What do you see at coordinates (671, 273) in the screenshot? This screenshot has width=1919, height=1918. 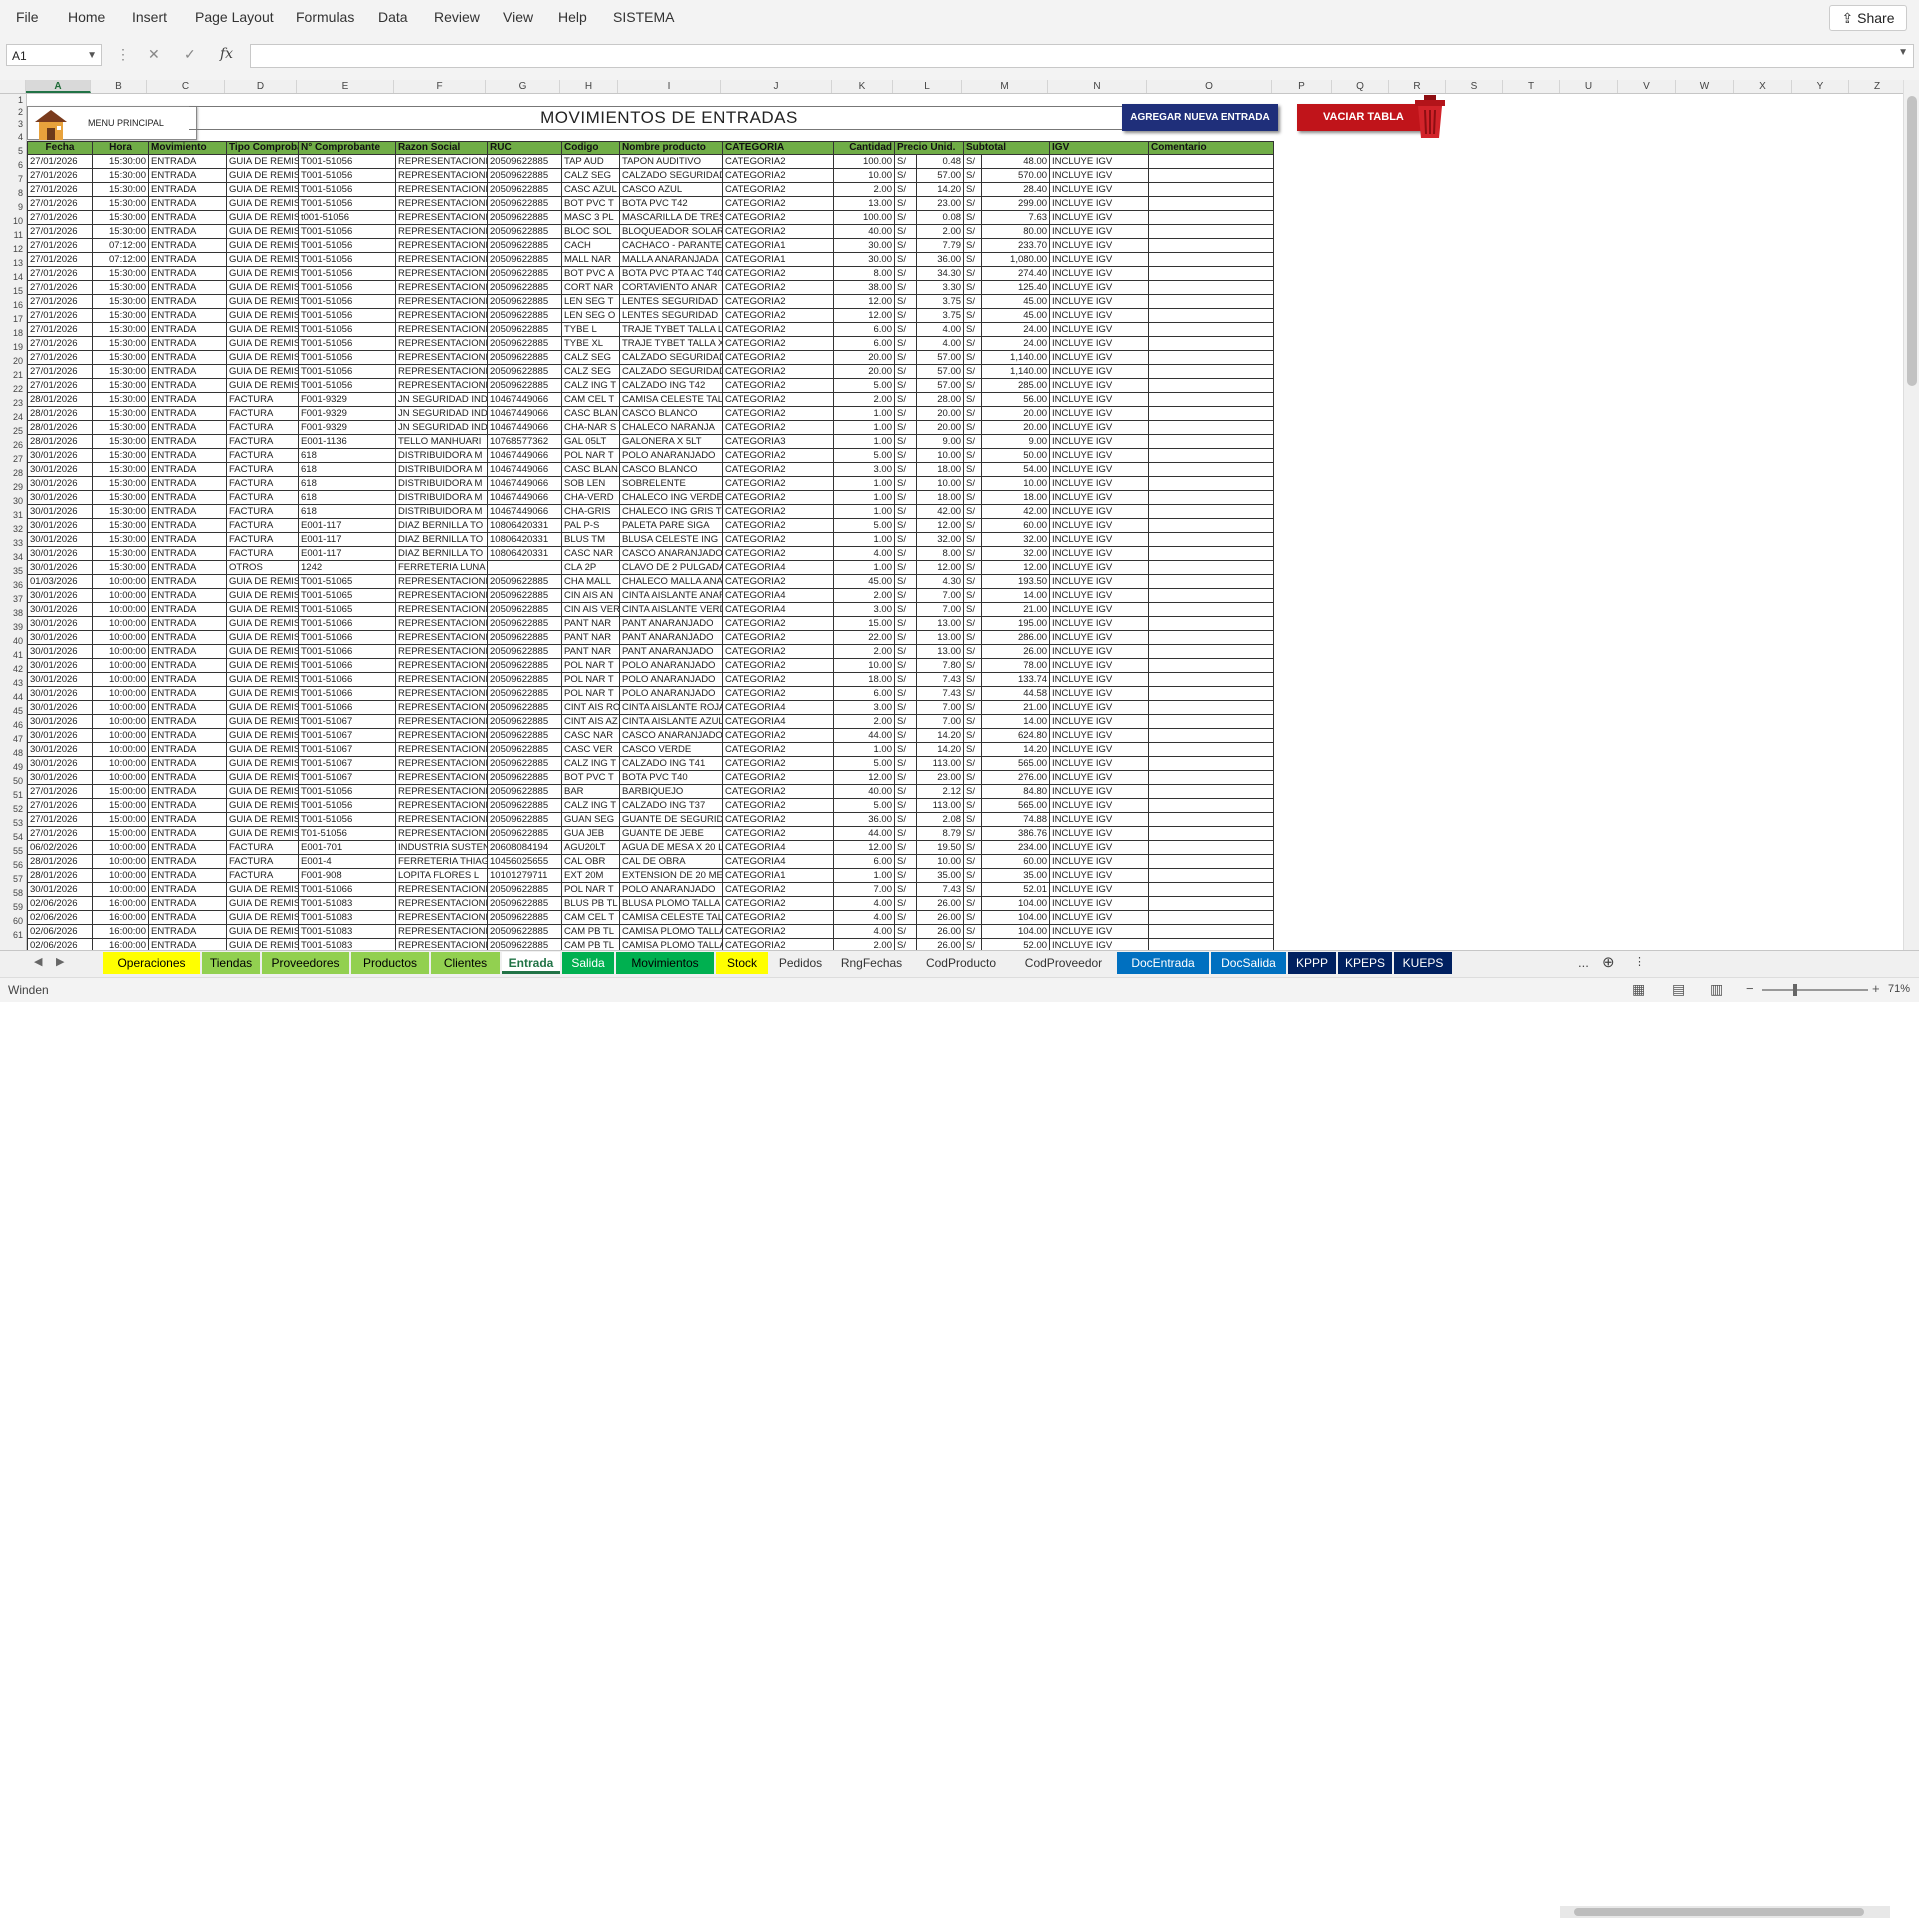 I see `table-cell: BOTA PVC PTA AC T40` at bounding box center [671, 273].